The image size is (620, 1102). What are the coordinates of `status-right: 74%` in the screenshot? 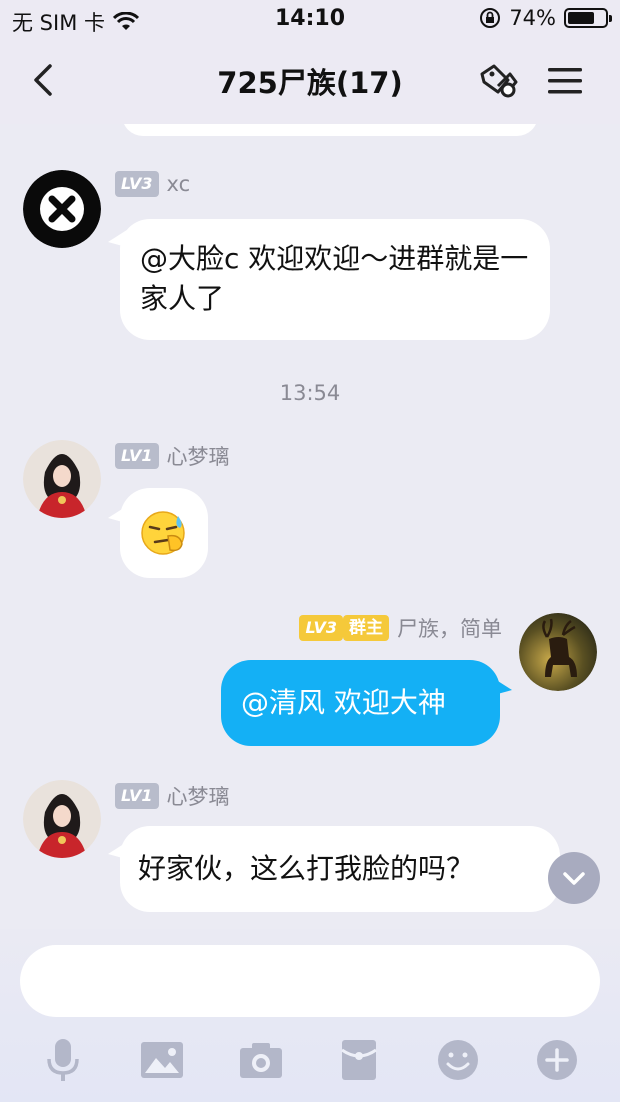 It's located at (545, 18).